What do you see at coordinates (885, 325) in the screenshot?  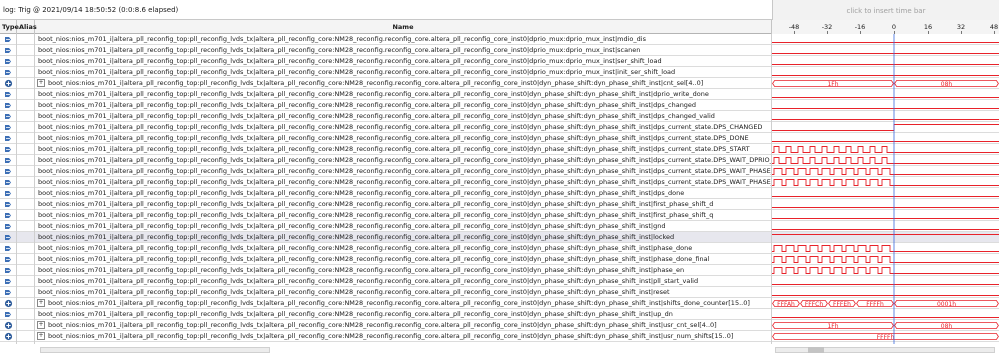 I see `waveform-cell: 1Fh 08h` at bounding box center [885, 325].